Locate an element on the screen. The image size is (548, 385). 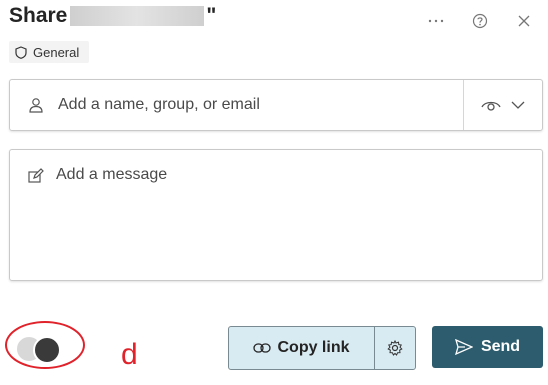
send-icon is located at coordinates (463, 347).